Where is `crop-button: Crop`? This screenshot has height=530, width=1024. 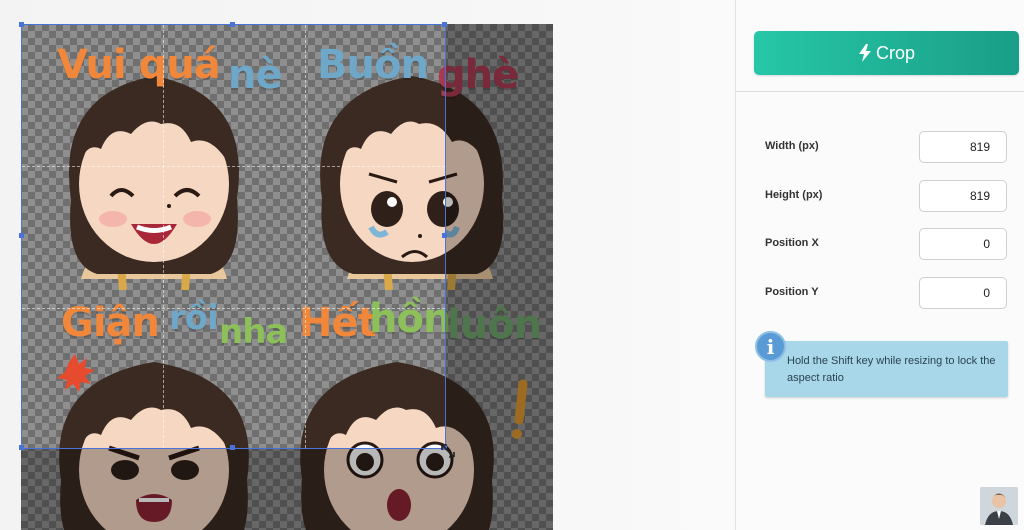 crop-button: Crop is located at coordinates (886, 53).